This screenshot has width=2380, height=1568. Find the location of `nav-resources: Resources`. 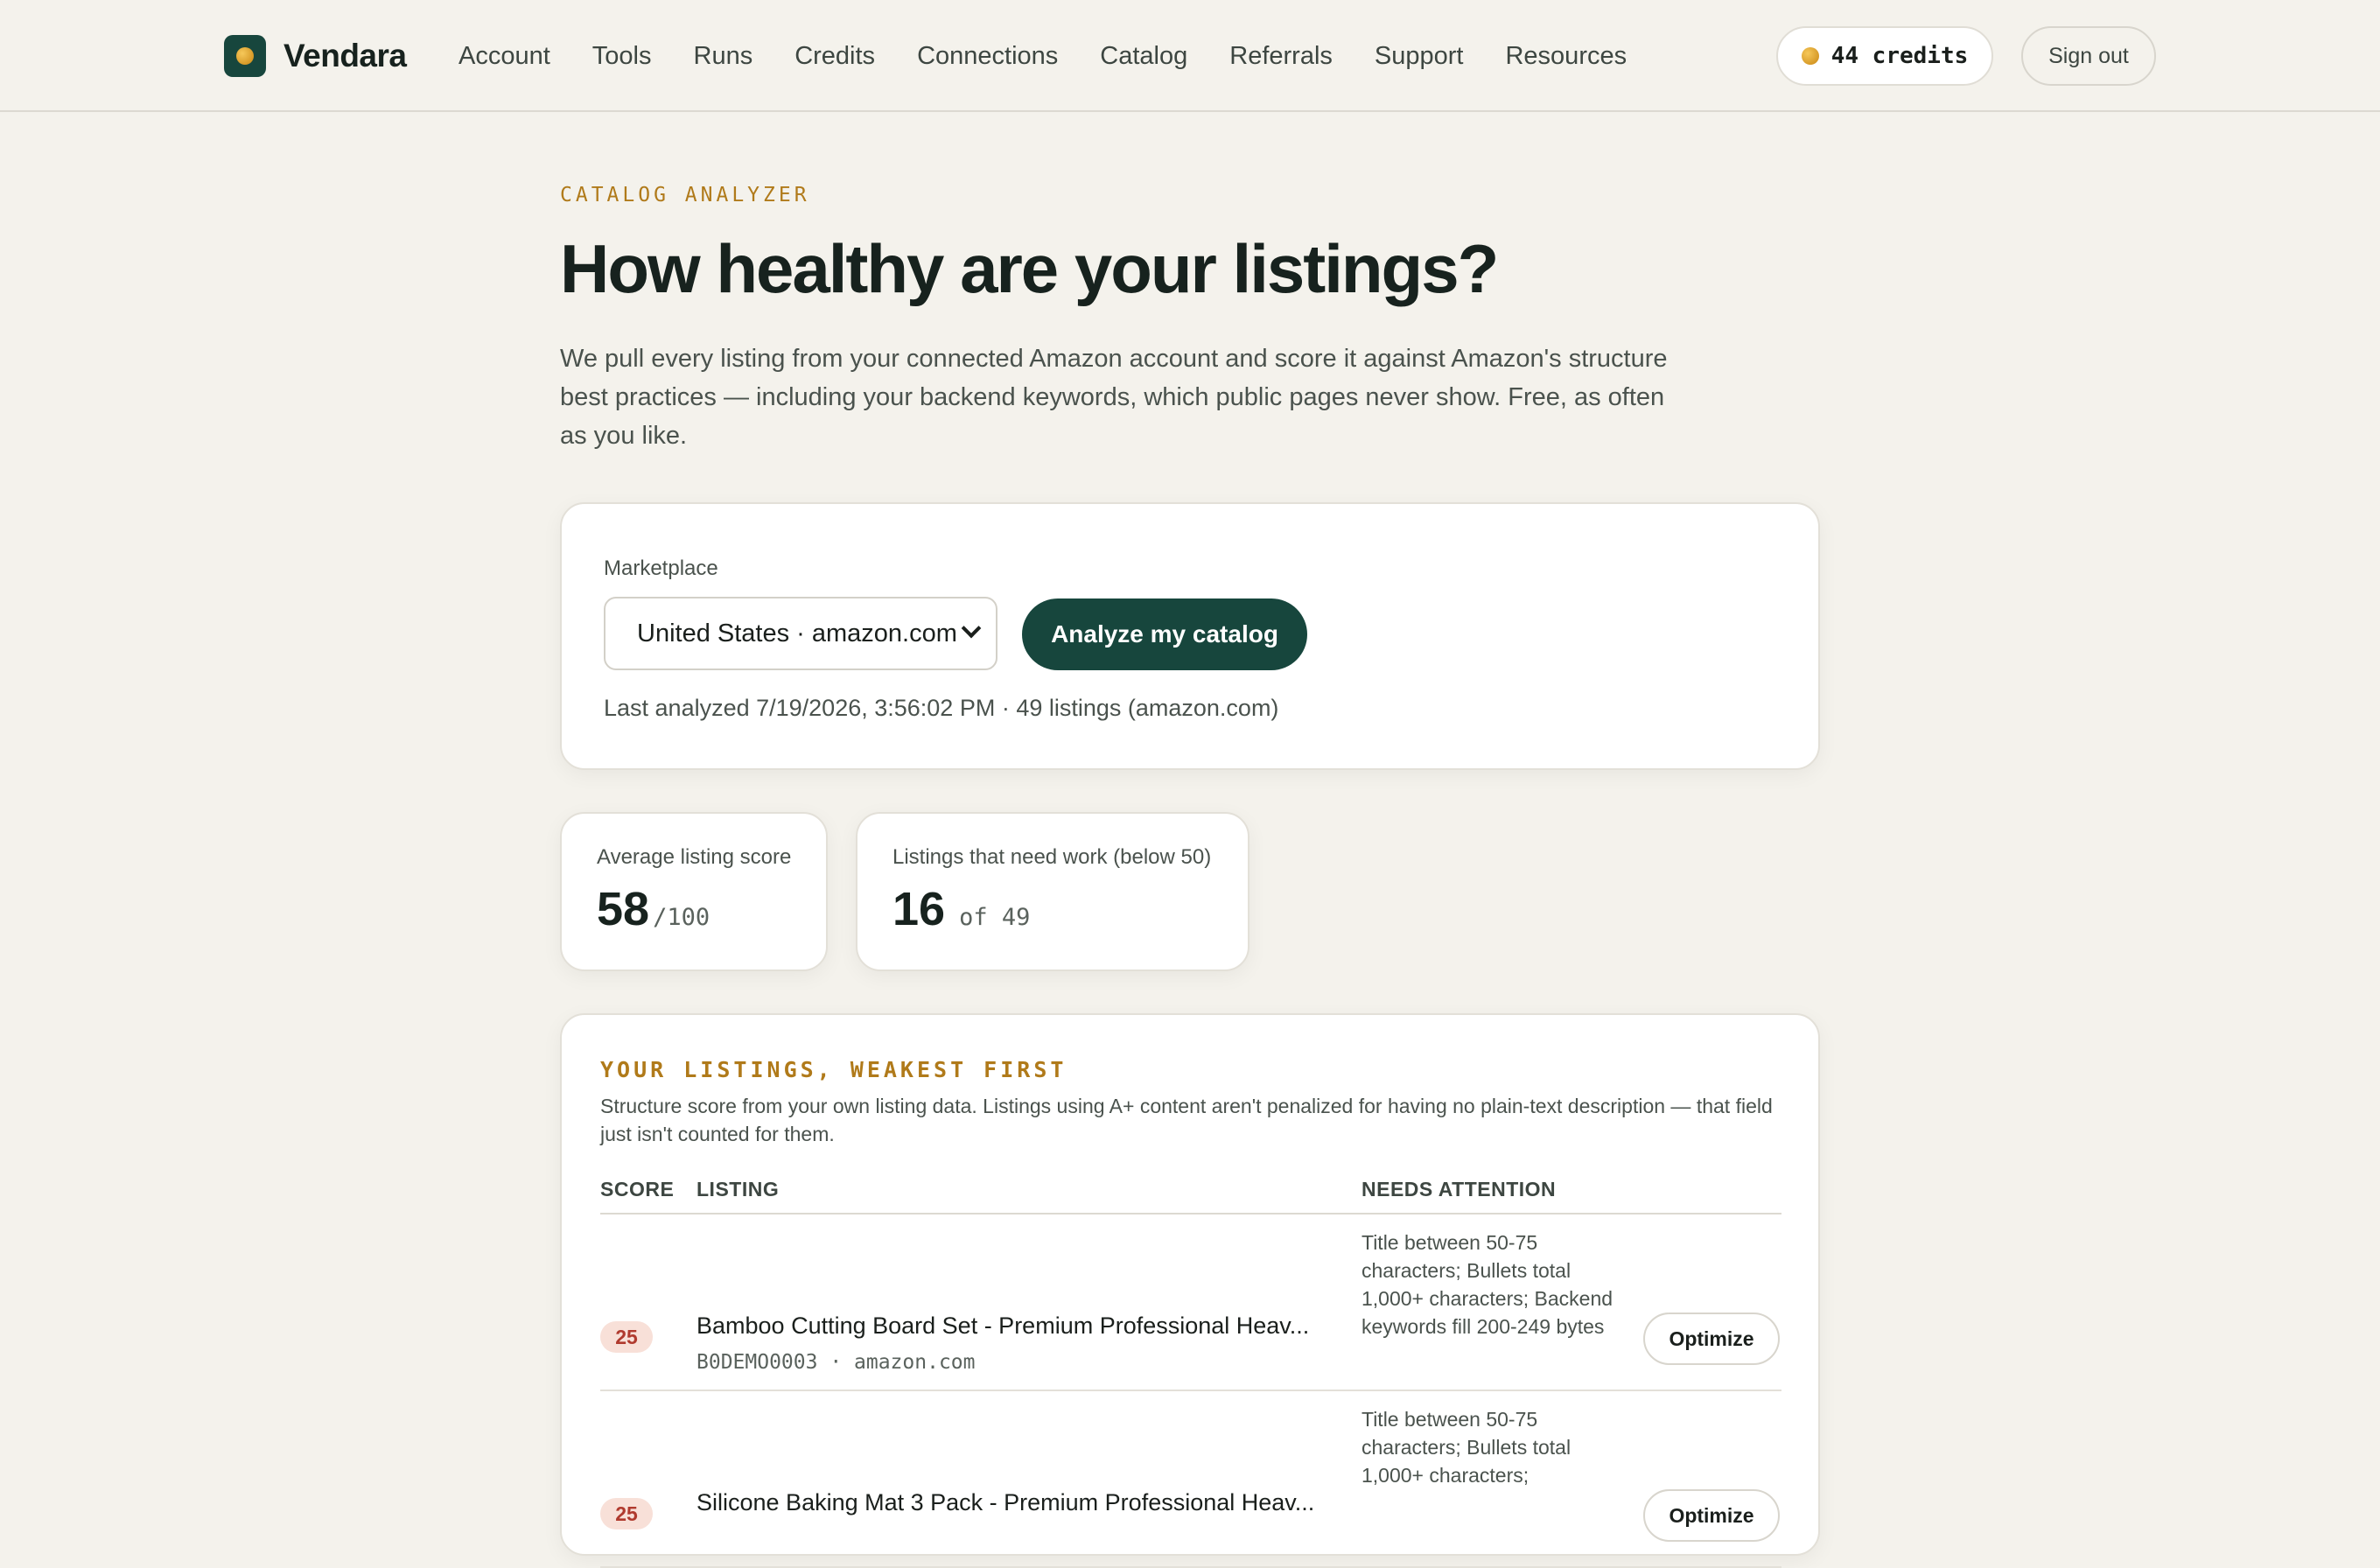

nav-resources: Resources is located at coordinates (1566, 56).